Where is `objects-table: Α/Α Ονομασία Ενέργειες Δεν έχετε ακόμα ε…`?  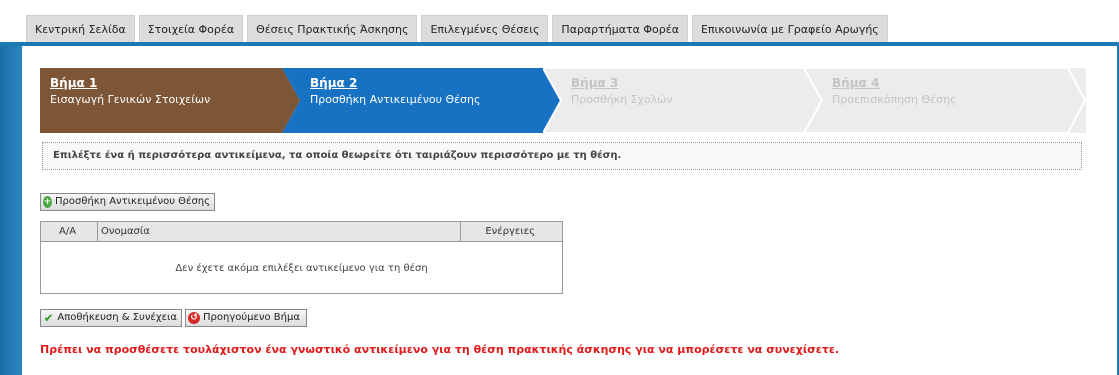
objects-table: Α/Α Ονομασία Ενέργειες Δεν έχετε ακόμα ε… is located at coordinates (301, 257).